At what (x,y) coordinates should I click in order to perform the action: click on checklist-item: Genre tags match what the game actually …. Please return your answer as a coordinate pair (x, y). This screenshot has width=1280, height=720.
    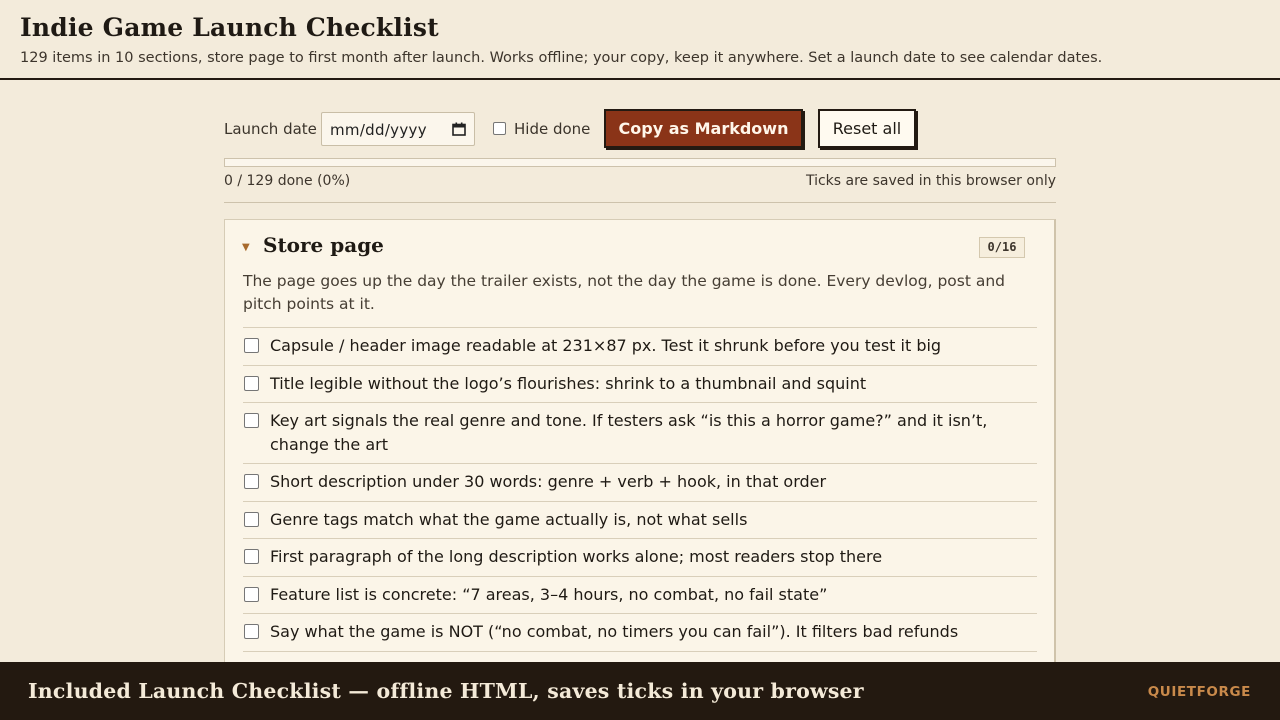
    Looking at the image, I should click on (640, 519).